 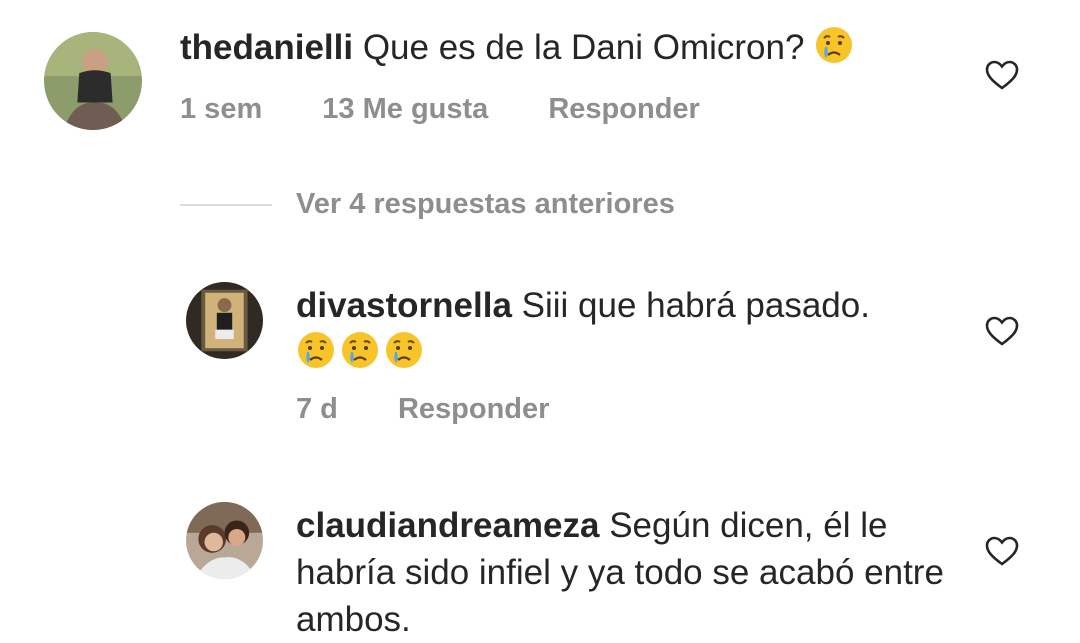 What do you see at coordinates (623, 109) in the screenshot?
I see `comment-1-reply-button: Responder` at bounding box center [623, 109].